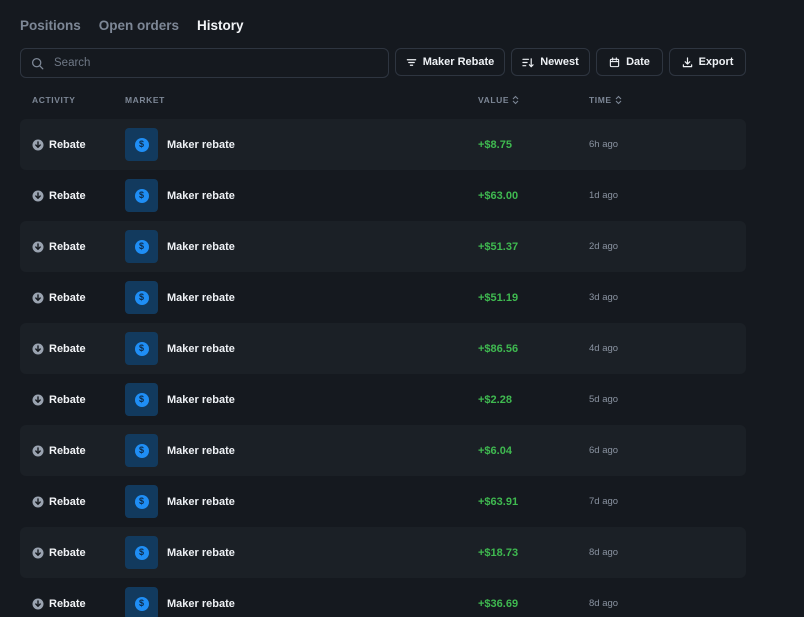 The image size is (804, 617). I want to click on value-cell: +$2.28, so click(495, 399).